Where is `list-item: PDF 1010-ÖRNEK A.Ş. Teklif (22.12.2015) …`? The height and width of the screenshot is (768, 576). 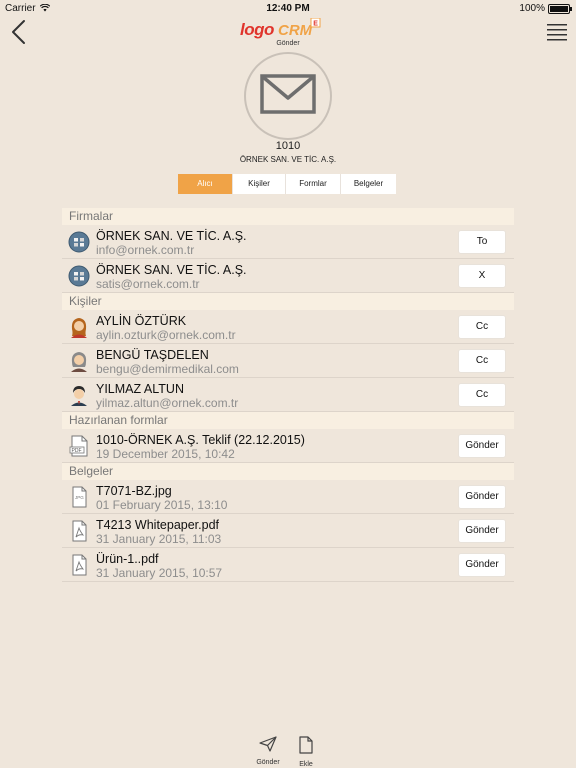
list-item: PDF 1010-ÖRNEK A.Ş. Teklif (22.12.2015) … is located at coordinates (288, 446).